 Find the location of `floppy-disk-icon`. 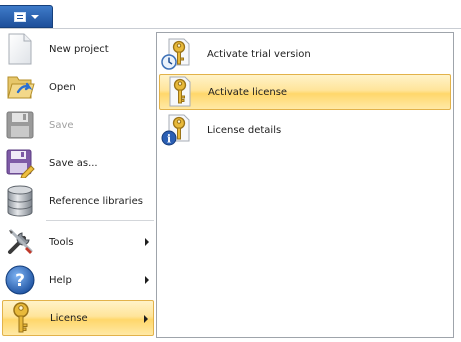

floppy-disk-icon is located at coordinates (20, 125).